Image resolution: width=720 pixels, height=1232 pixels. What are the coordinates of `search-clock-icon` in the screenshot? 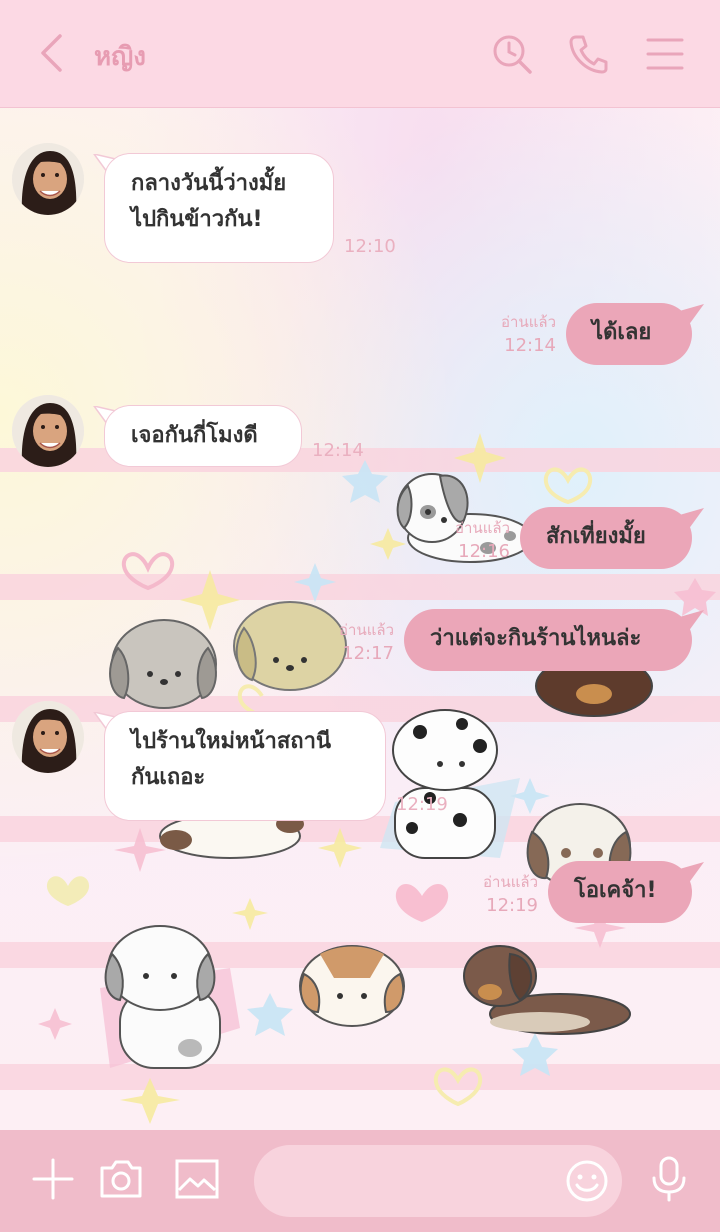 It's located at (512, 54).